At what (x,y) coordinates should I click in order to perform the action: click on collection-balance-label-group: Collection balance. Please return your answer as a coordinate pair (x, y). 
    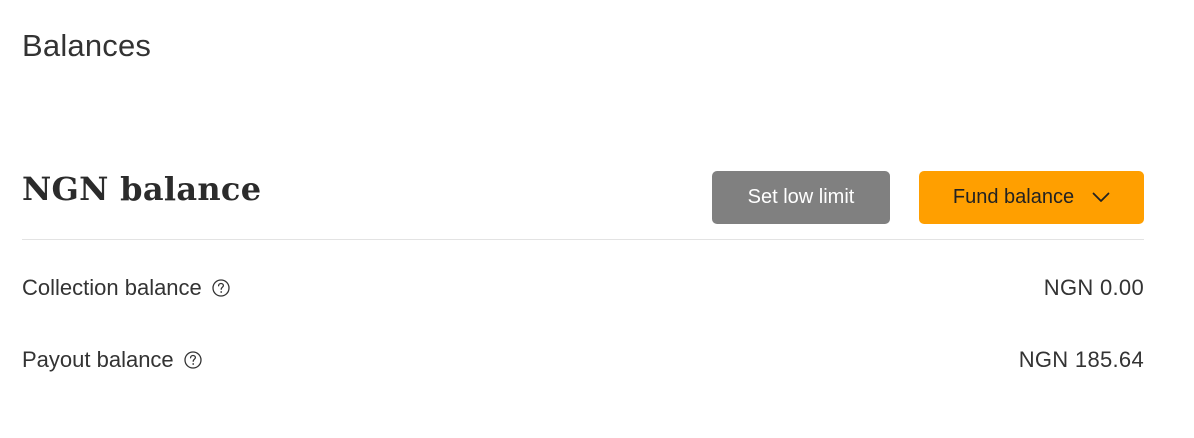
    Looking at the image, I should click on (126, 288).